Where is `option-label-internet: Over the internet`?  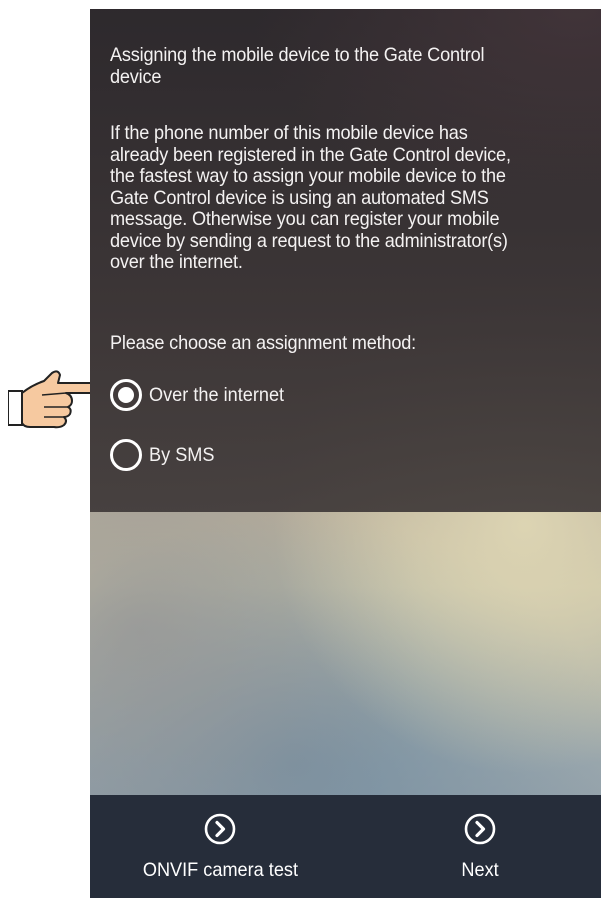 option-label-internet: Over the internet is located at coordinates (217, 394).